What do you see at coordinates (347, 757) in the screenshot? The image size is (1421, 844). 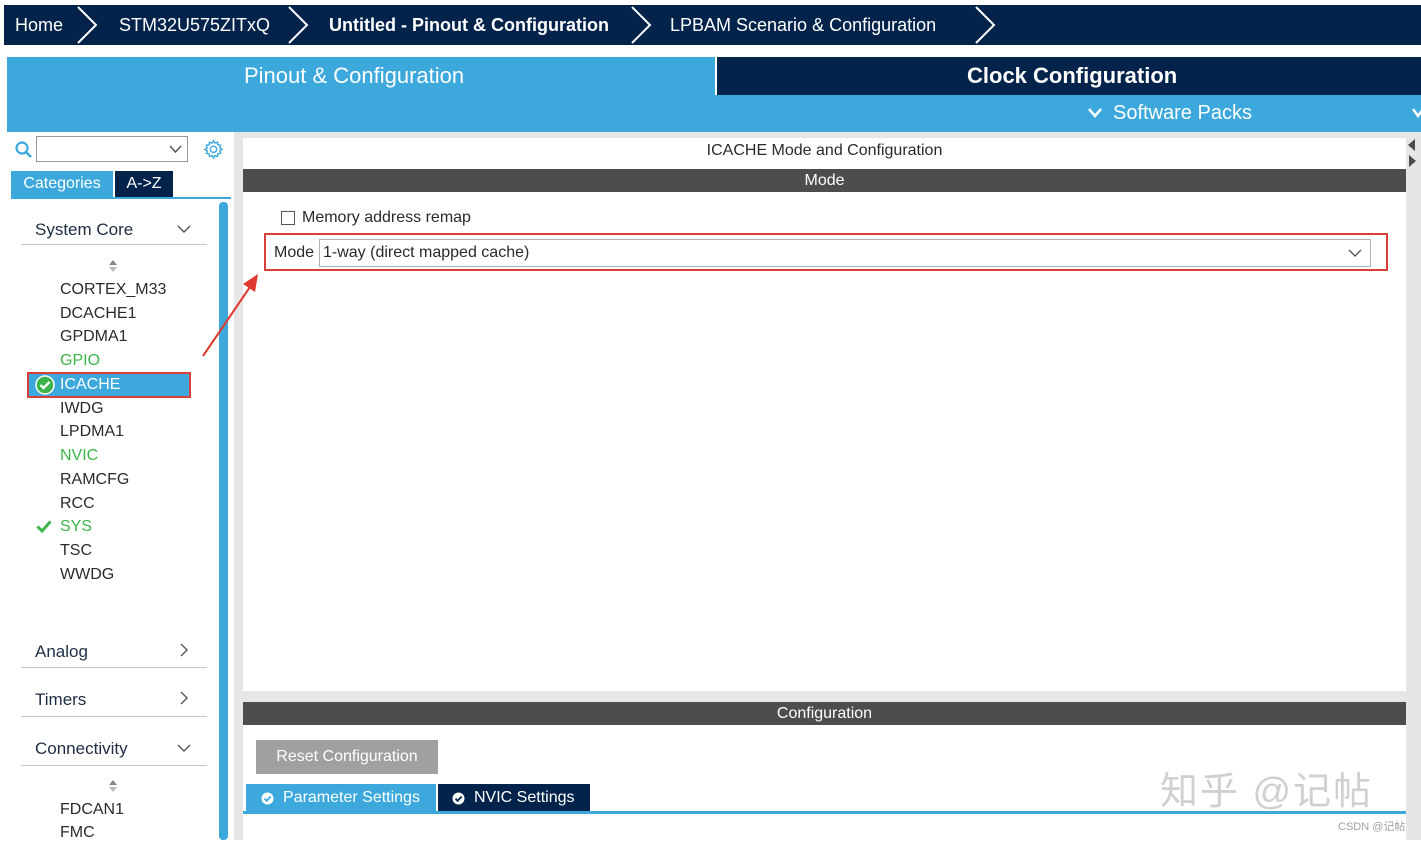 I see `reset-configuration-button: Reset Configuration` at bounding box center [347, 757].